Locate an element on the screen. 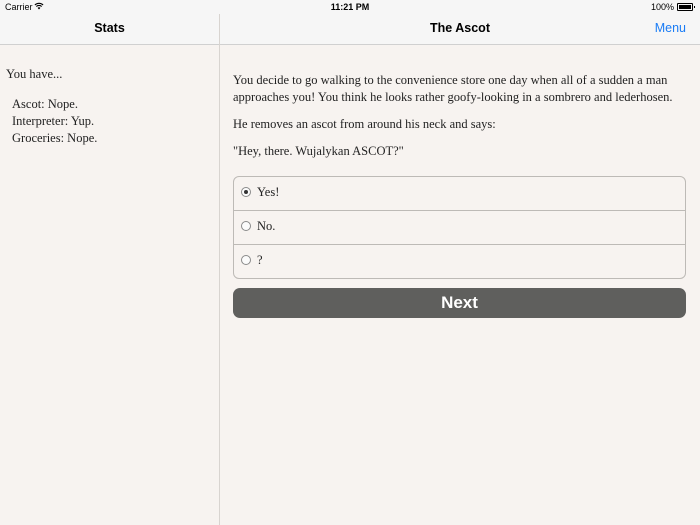  main-navbar: The Ascot Menu is located at coordinates (460, 29).